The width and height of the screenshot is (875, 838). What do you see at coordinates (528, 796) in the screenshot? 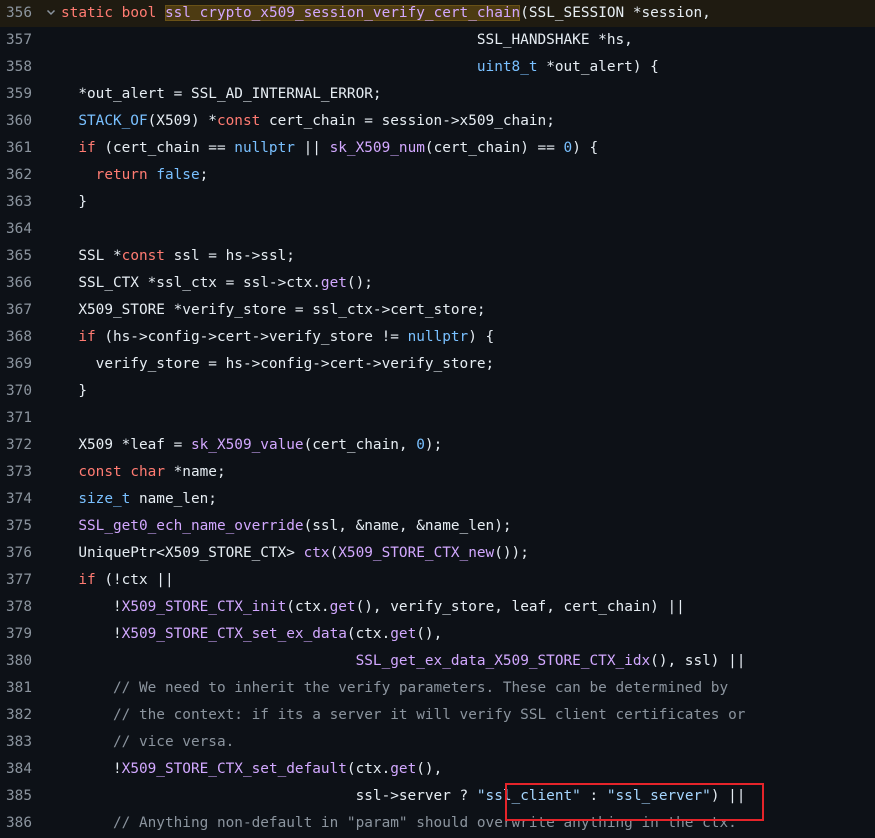
I see `code-token: "ssl_client"` at bounding box center [528, 796].